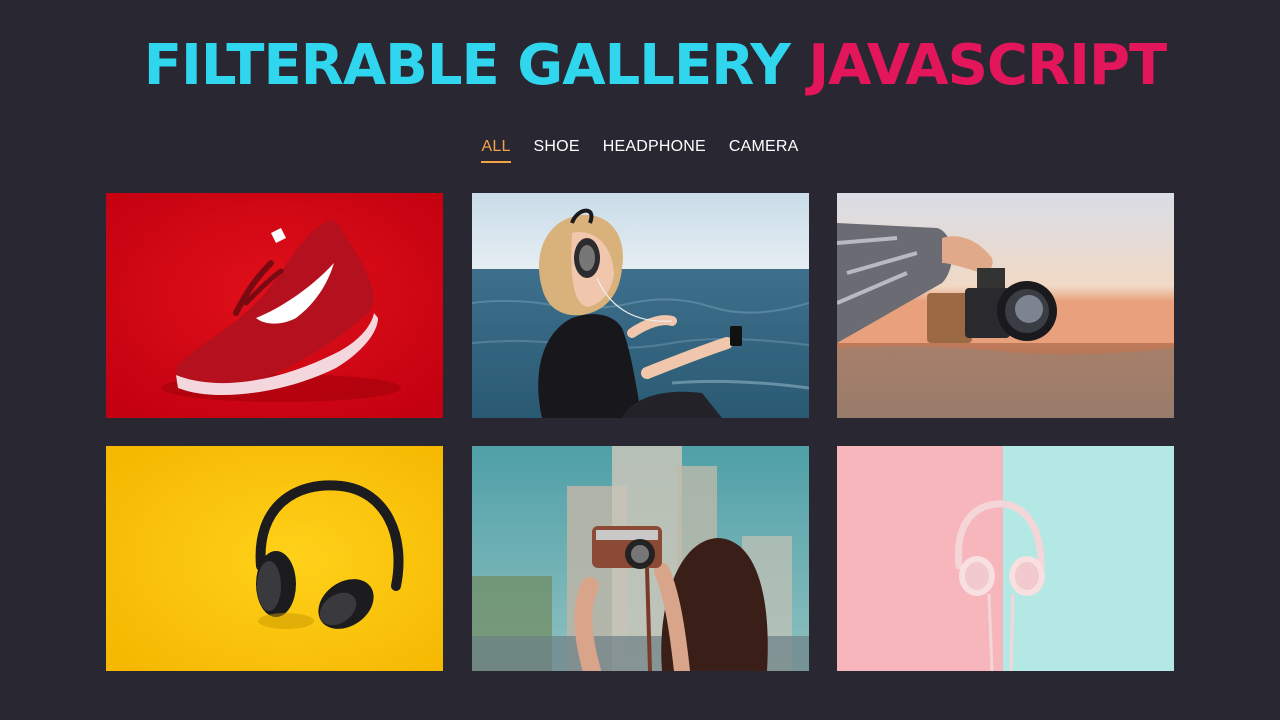 Image resolution: width=1280 pixels, height=720 pixels. I want to click on black-headphones-yellow-icon, so click(274, 558).